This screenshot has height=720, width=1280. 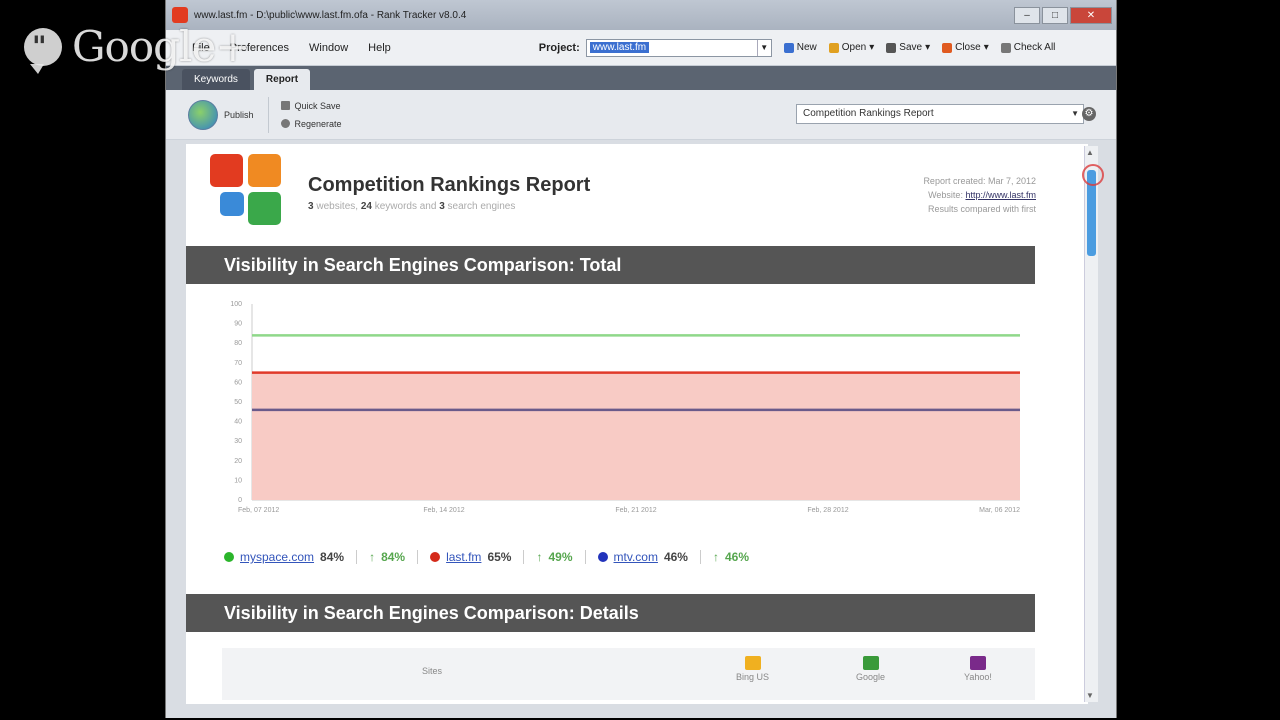 What do you see at coordinates (264, 208) in the screenshot?
I see `logo-tile-green` at bounding box center [264, 208].